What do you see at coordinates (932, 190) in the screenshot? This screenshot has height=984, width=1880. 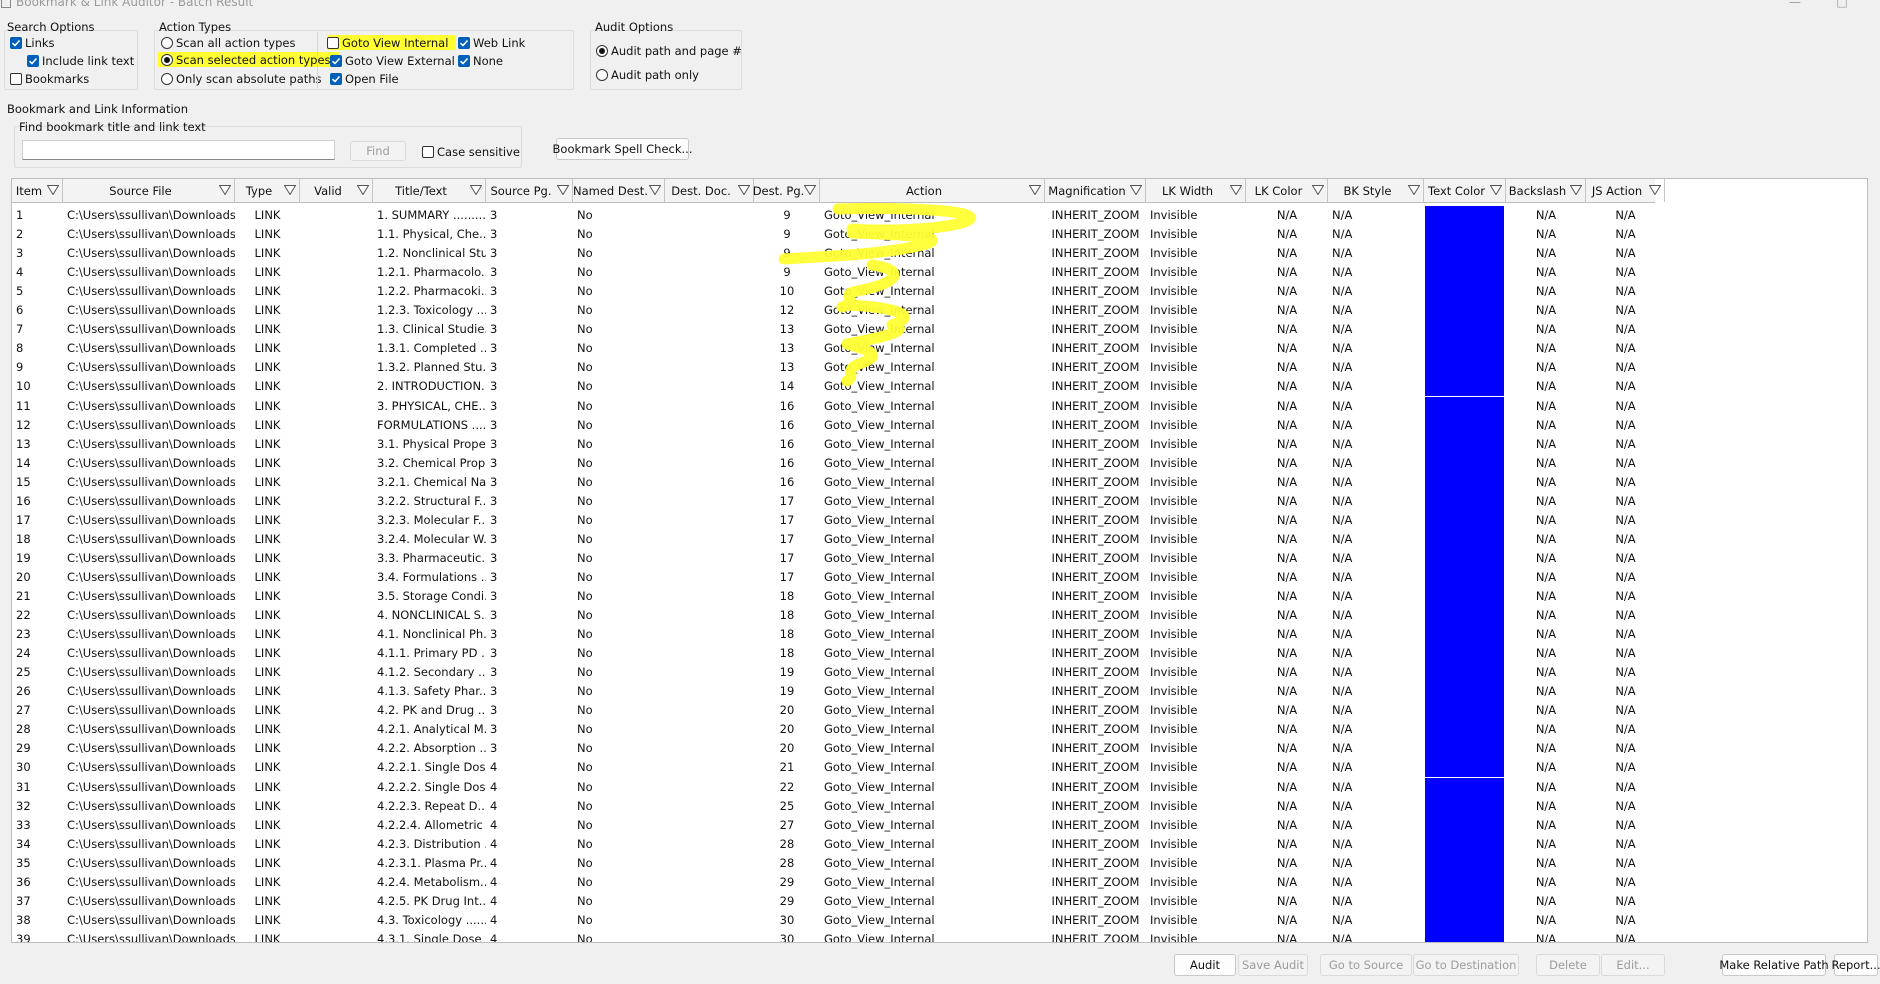 I see `column-header-action: Action` at bounding box center [932, 190].